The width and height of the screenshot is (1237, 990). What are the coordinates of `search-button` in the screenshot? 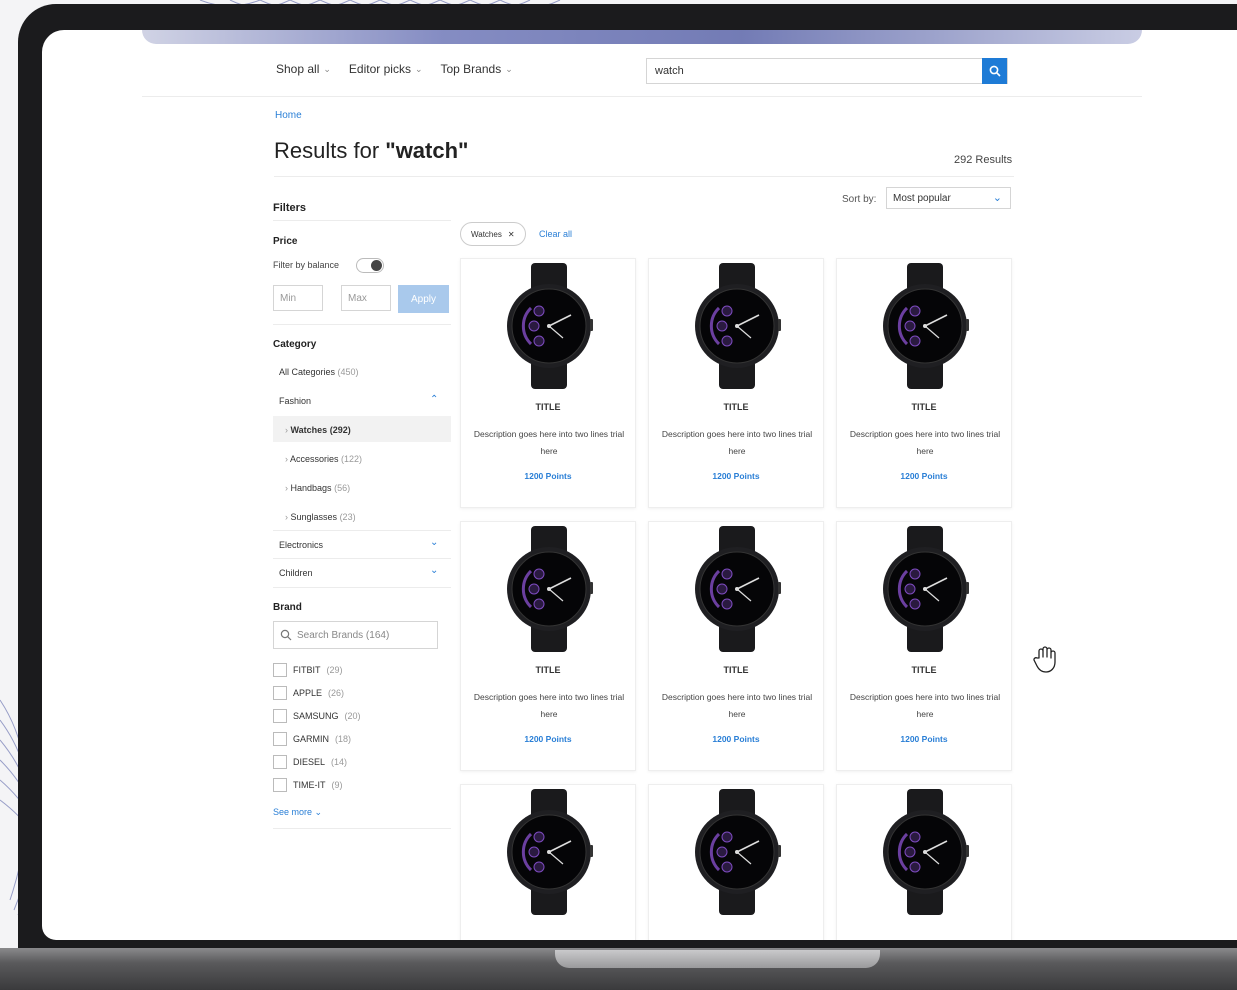 It's located at (994, 71).